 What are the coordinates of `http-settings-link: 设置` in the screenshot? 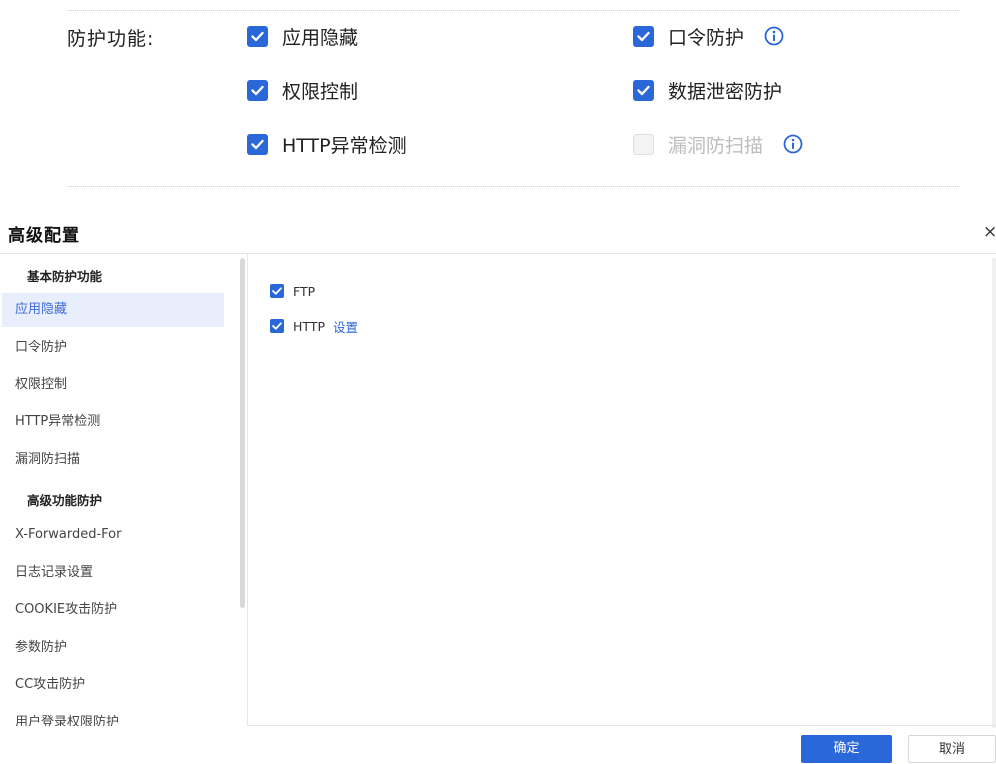 It's located at (345, 326).